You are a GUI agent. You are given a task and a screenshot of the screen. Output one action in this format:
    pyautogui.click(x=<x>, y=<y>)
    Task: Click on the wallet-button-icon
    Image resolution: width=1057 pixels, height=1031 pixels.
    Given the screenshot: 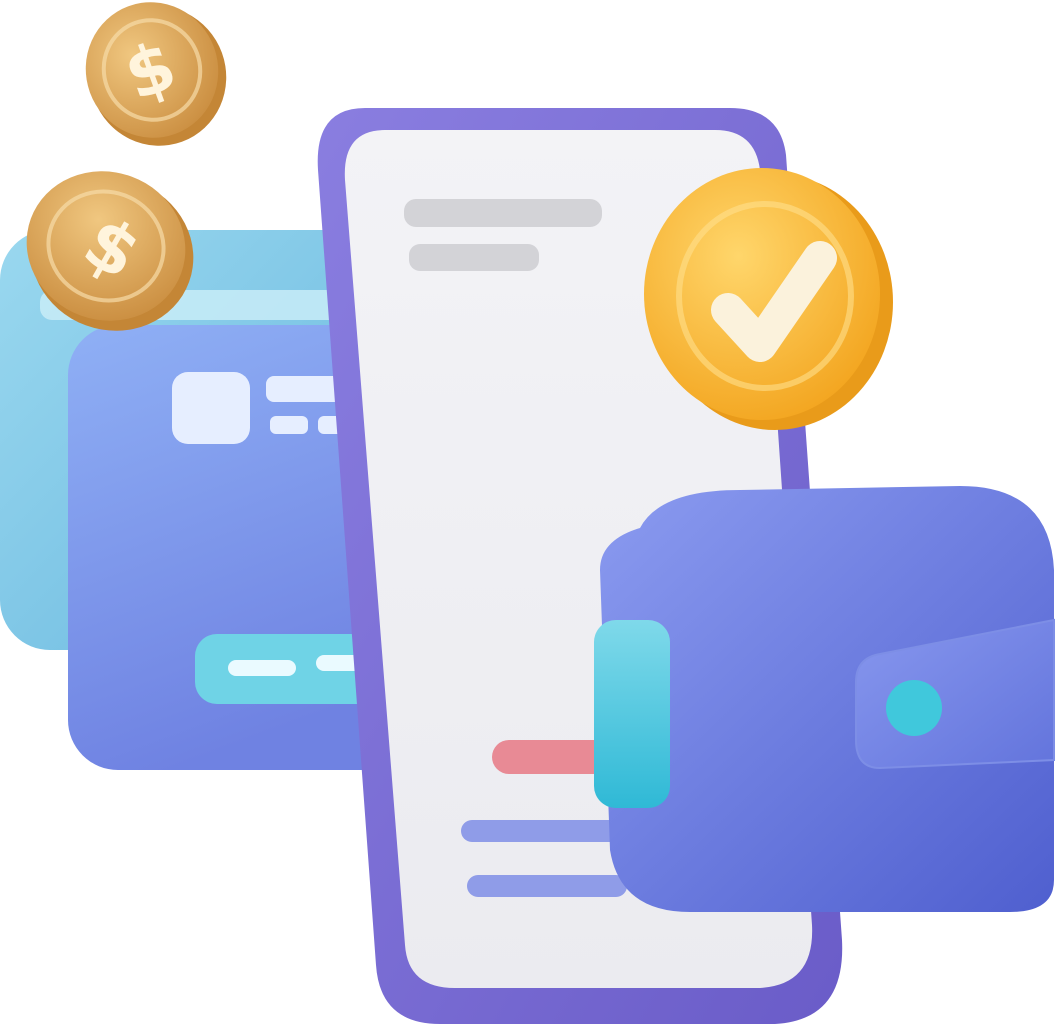 What is the action you would take?
    pyautogui.click(x=914, y=708)
    